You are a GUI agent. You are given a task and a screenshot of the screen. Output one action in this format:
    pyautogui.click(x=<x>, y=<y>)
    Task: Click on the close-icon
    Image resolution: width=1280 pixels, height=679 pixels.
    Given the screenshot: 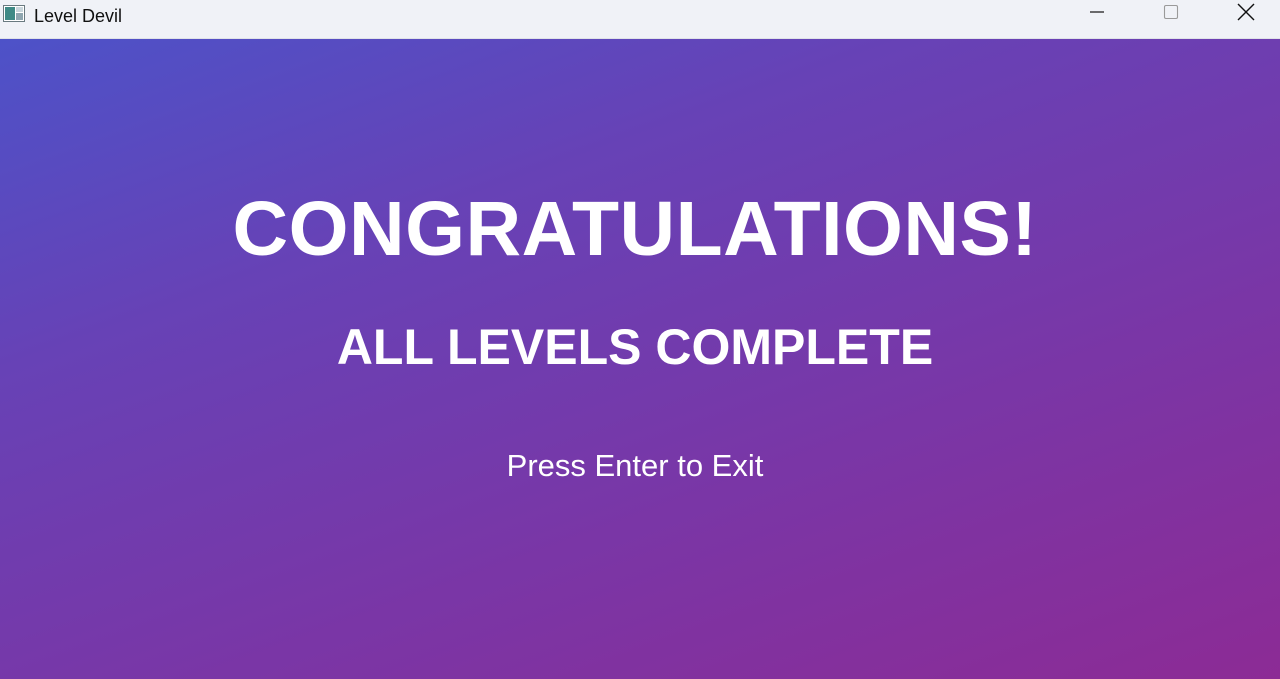 What is the action you would take?
    pyautogui.click(x=1246, y=14)
    